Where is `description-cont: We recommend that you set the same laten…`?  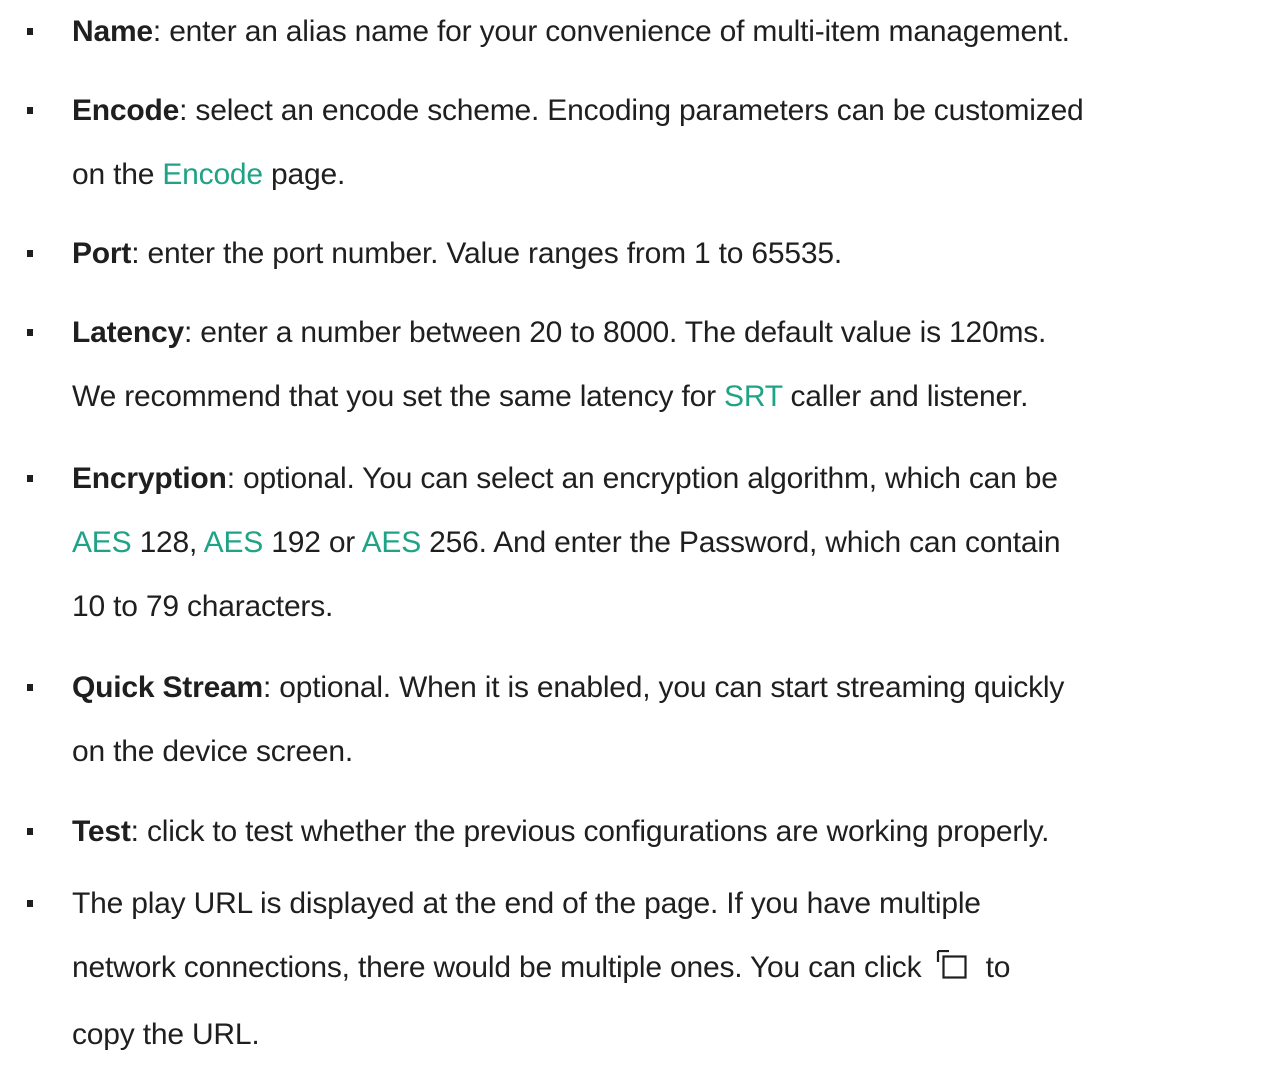
description-cont: We recommend that you set the same laten… is located at coordinates (398, 396).